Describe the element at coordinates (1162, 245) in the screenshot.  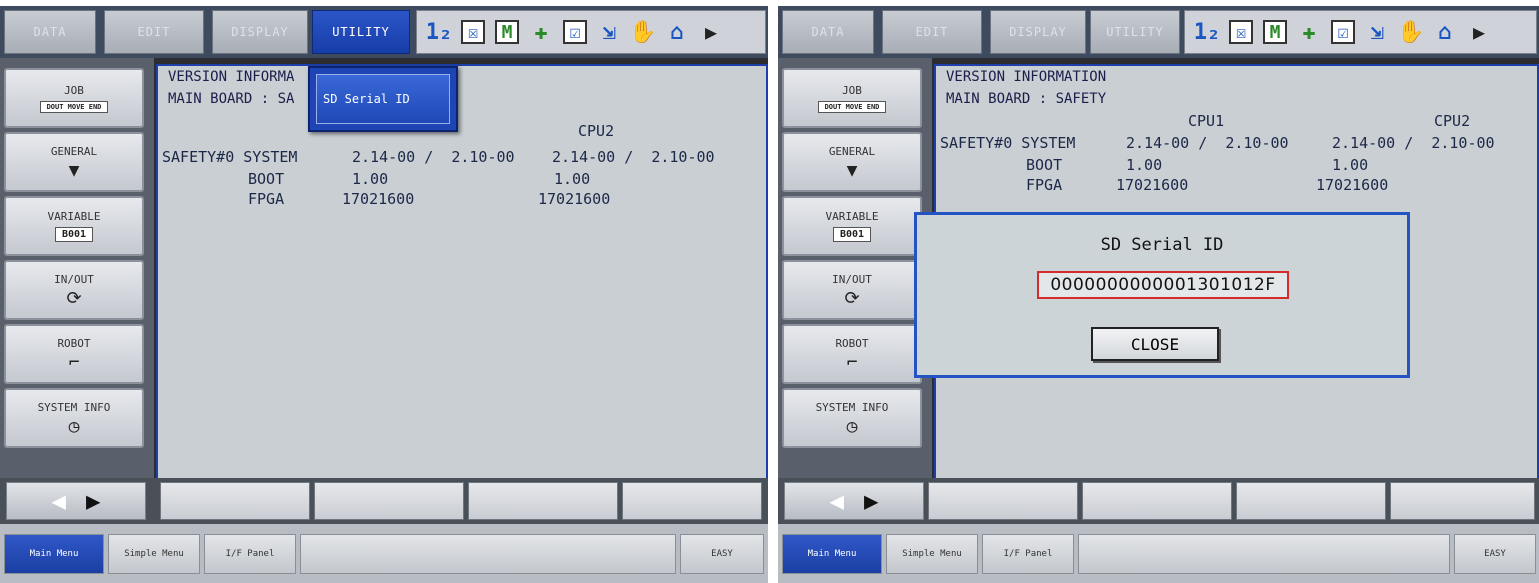
I see `dialog-title: SD Serial ID` at that location.